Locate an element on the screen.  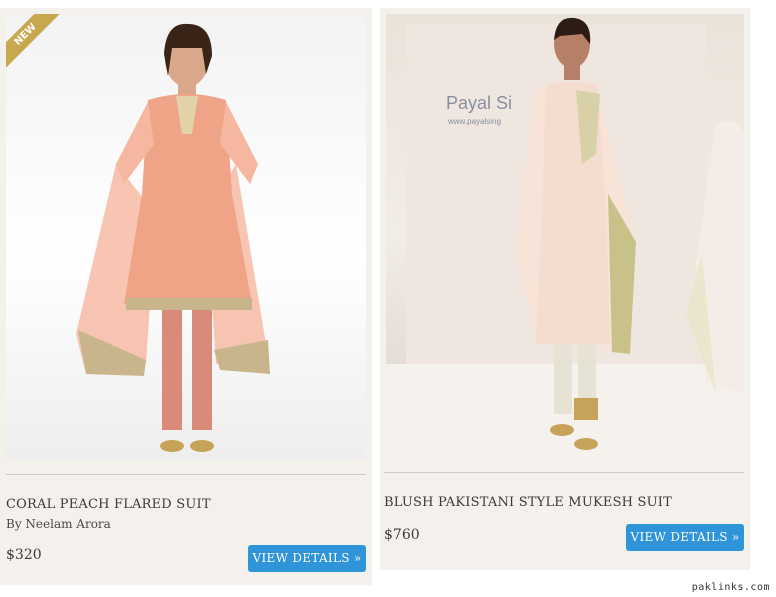
backdrop-logo-text: Payal Si is located at coordinates (479, 103).